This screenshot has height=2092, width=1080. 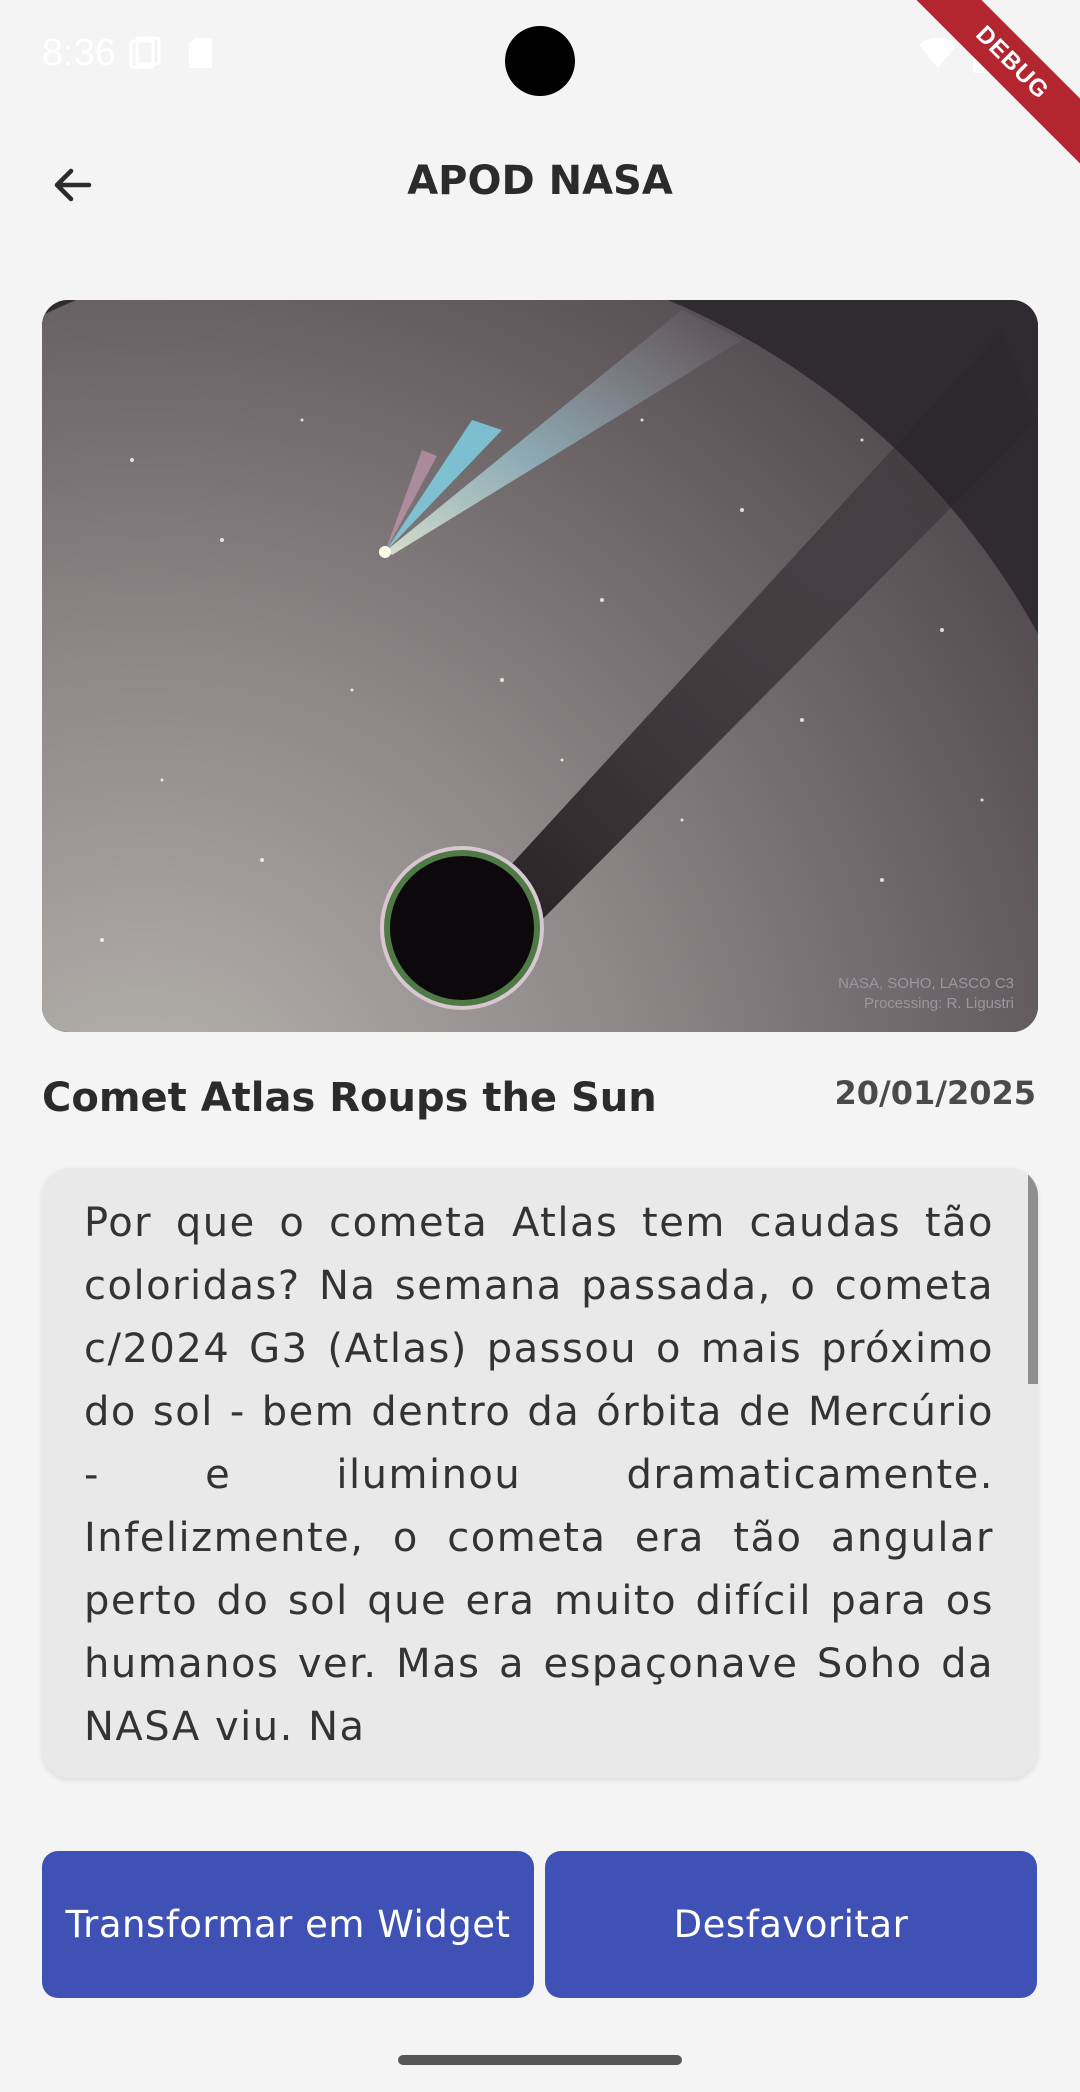 I want to click on sd-card-icon, so click(x=201, y=55).